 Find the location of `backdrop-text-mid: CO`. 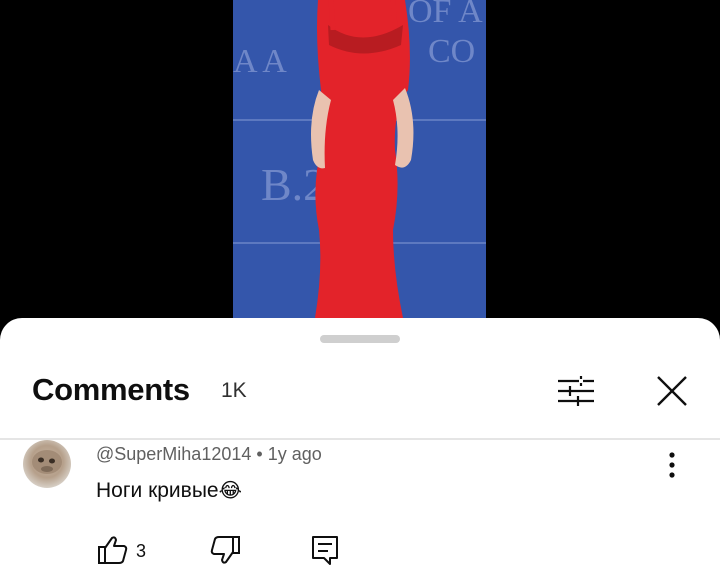

backdrop-text-mid: CO is located at coordinates (451, 51).